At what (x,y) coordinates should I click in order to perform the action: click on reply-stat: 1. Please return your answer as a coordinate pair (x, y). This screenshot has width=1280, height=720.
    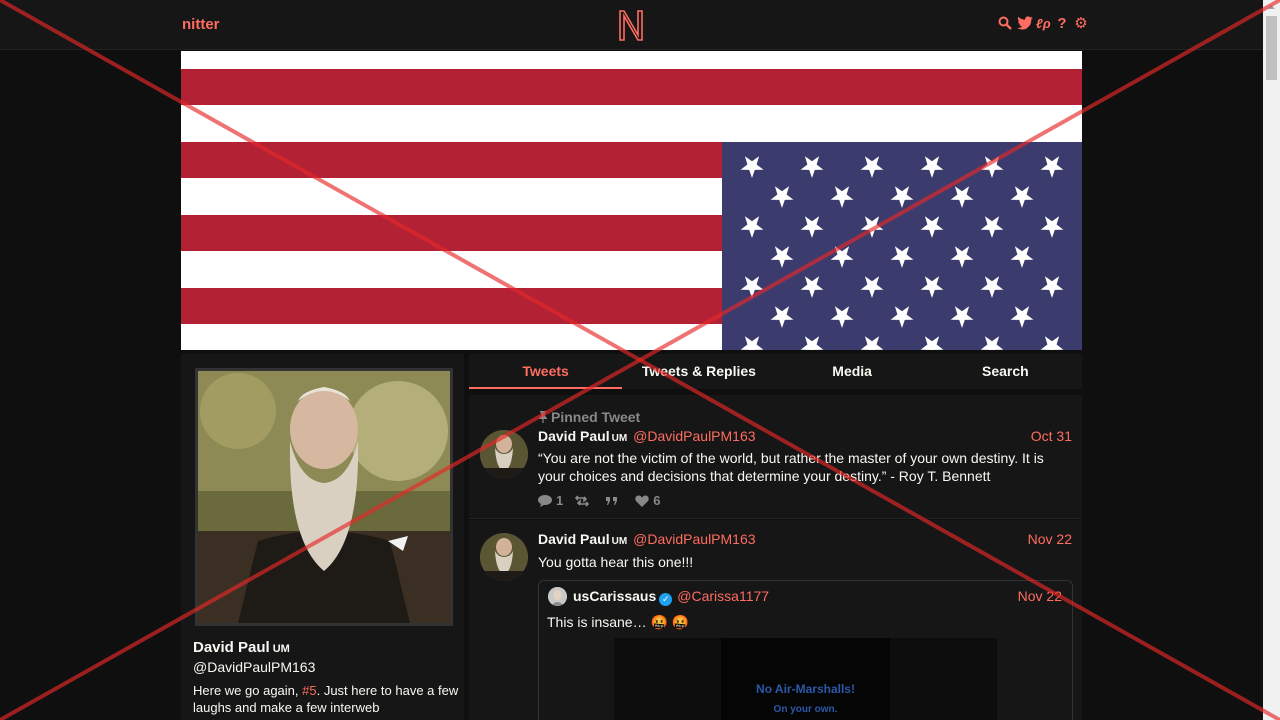
    Looking at the image, I should click on (550, 500).